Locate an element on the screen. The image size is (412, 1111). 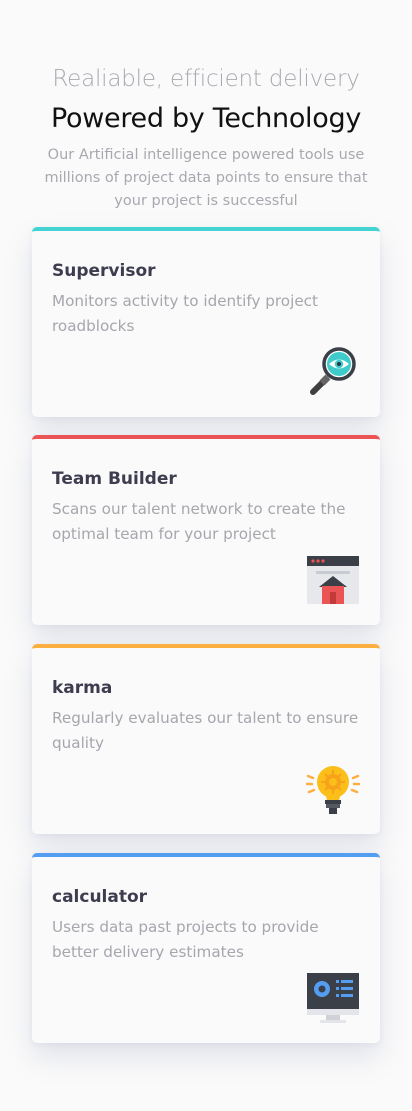
lightbulb-icon is located at coordinates (333, 789).